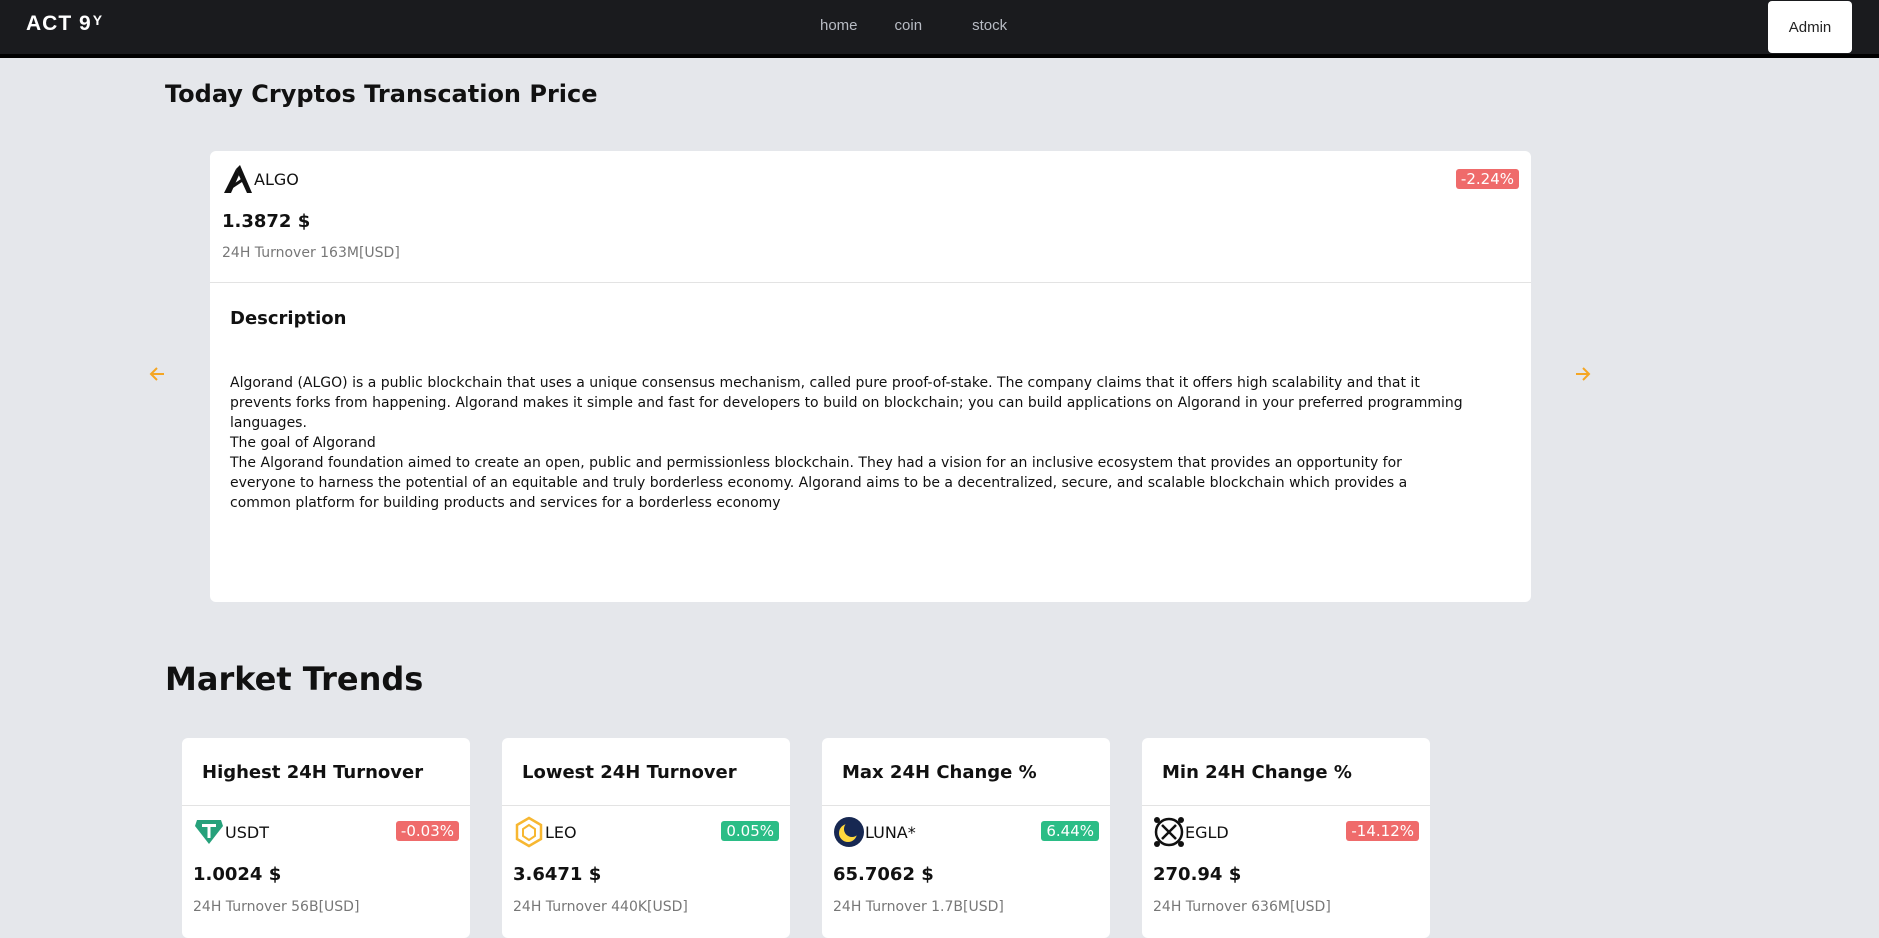 This screenshot has width=1879, height=938. What do you see at coordinates (989, 25) in the screenshot?
I see `nav-link-stock: stock` at bounding box center [989, 25].